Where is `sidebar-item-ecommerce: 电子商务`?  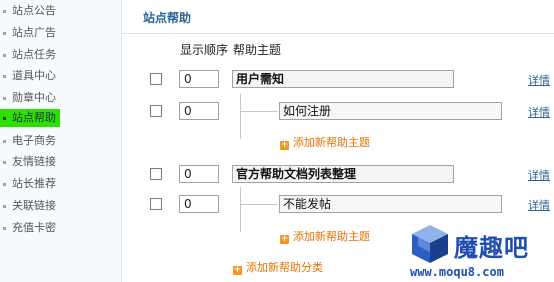 sidebar-item-ecommerce: 电子商务 is located at coordinates (28, 141).